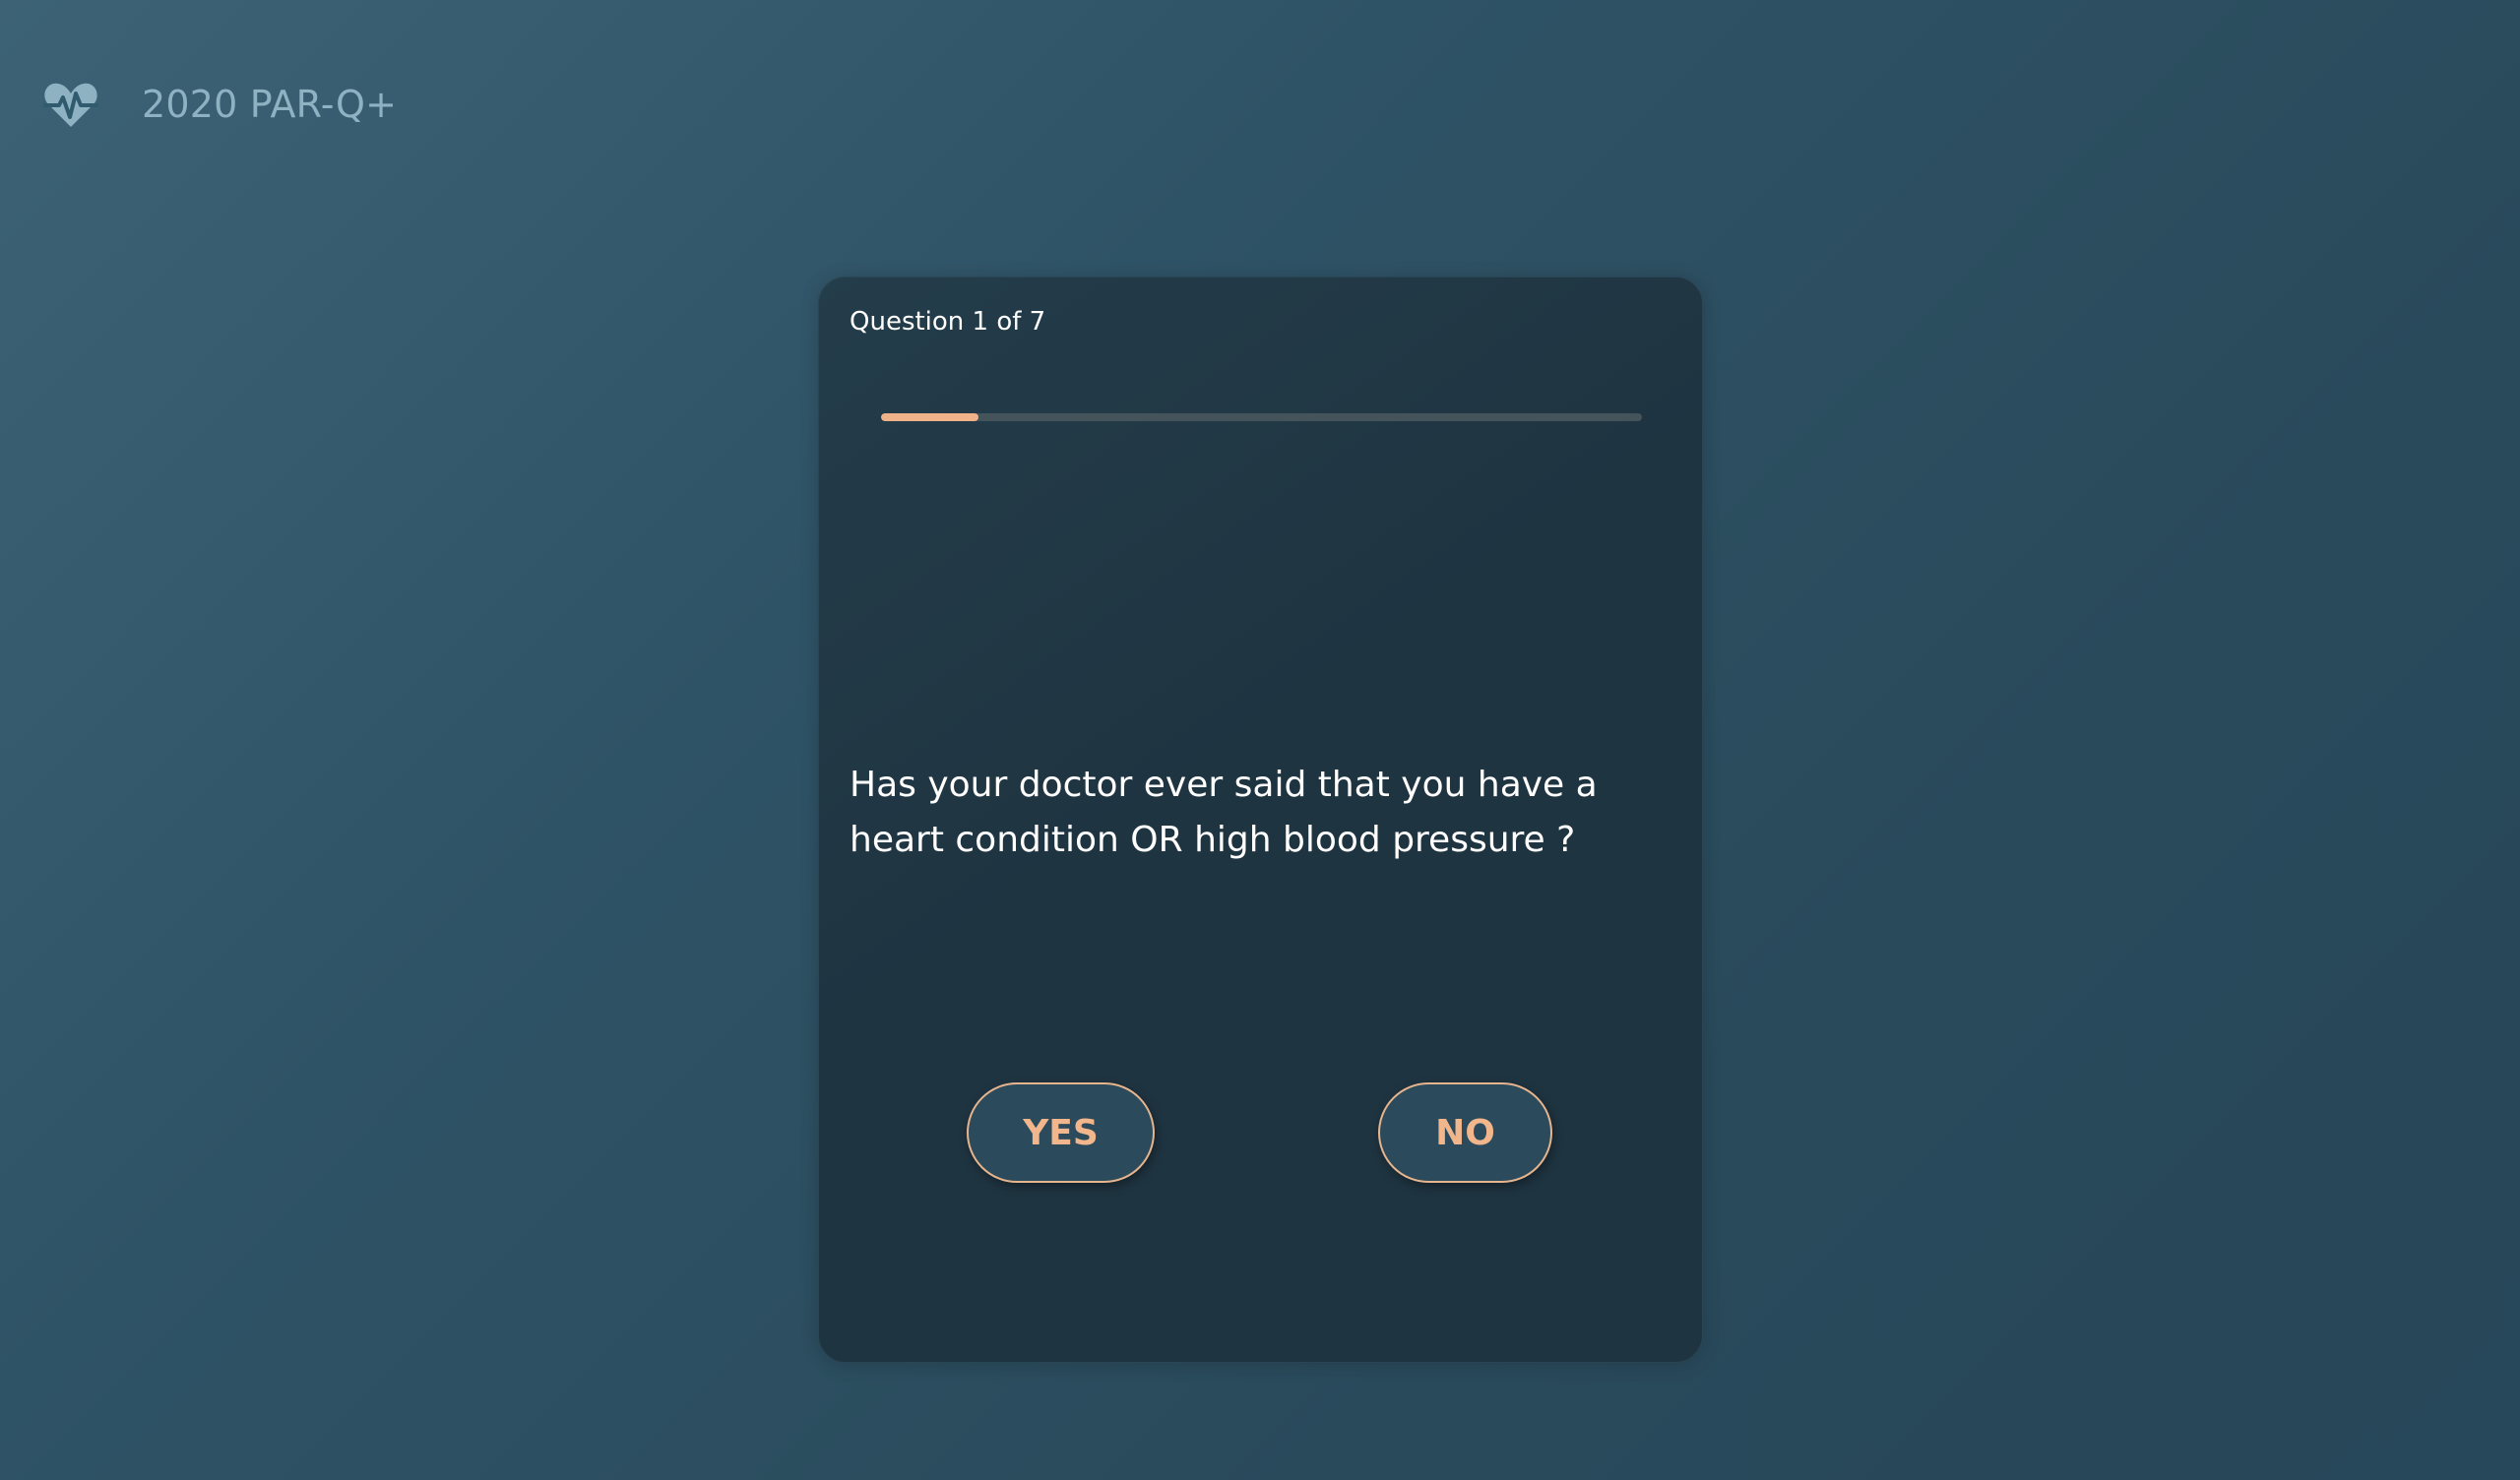 The height and width of the screenshot is (1480, 2520). Describe the element at coordinates (1465, 1133) in the screenshot. I see `no-button: NO` at that location.